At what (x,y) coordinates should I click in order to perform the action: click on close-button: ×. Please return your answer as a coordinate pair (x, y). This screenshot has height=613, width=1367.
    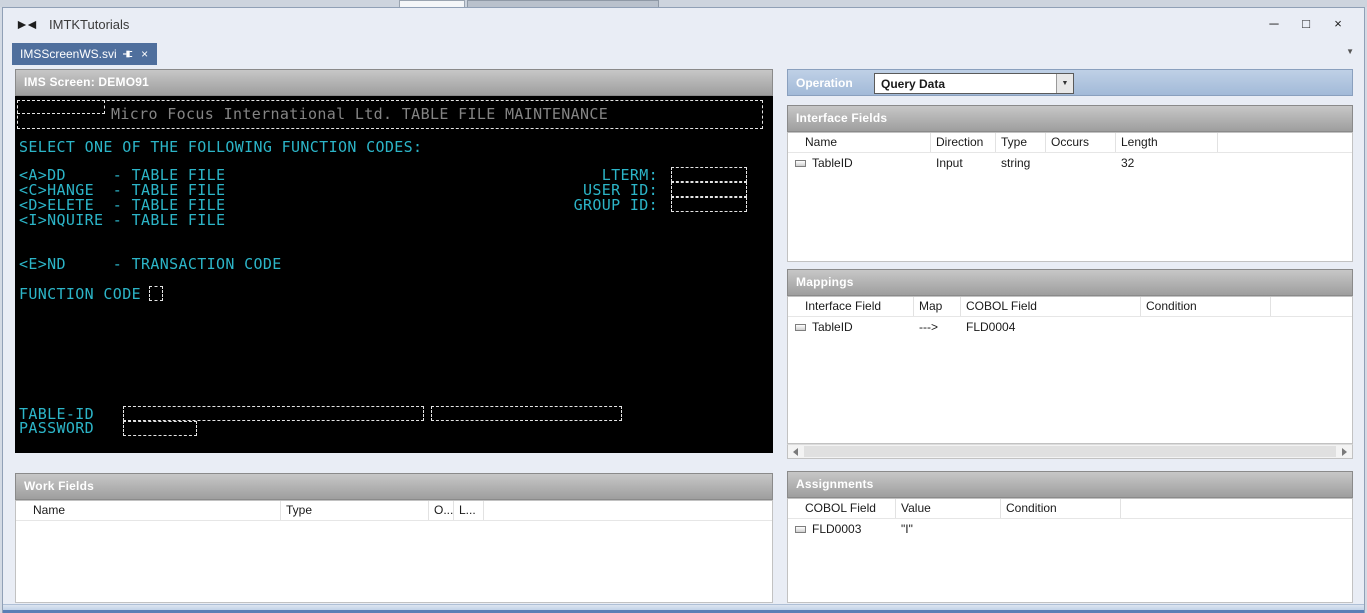
    Looking at the image, I should click on (1338, 24).